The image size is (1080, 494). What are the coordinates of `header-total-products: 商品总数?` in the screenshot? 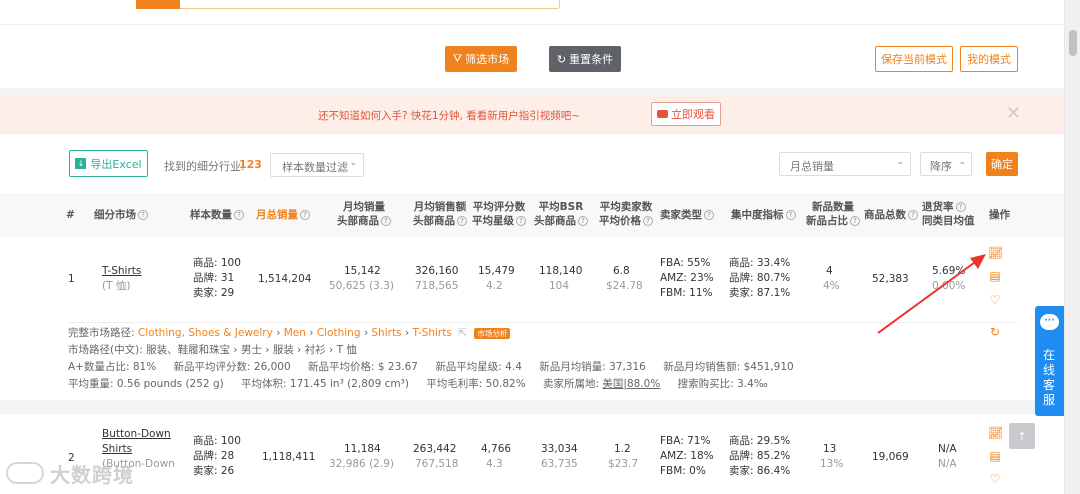 It's located at (891, 215).